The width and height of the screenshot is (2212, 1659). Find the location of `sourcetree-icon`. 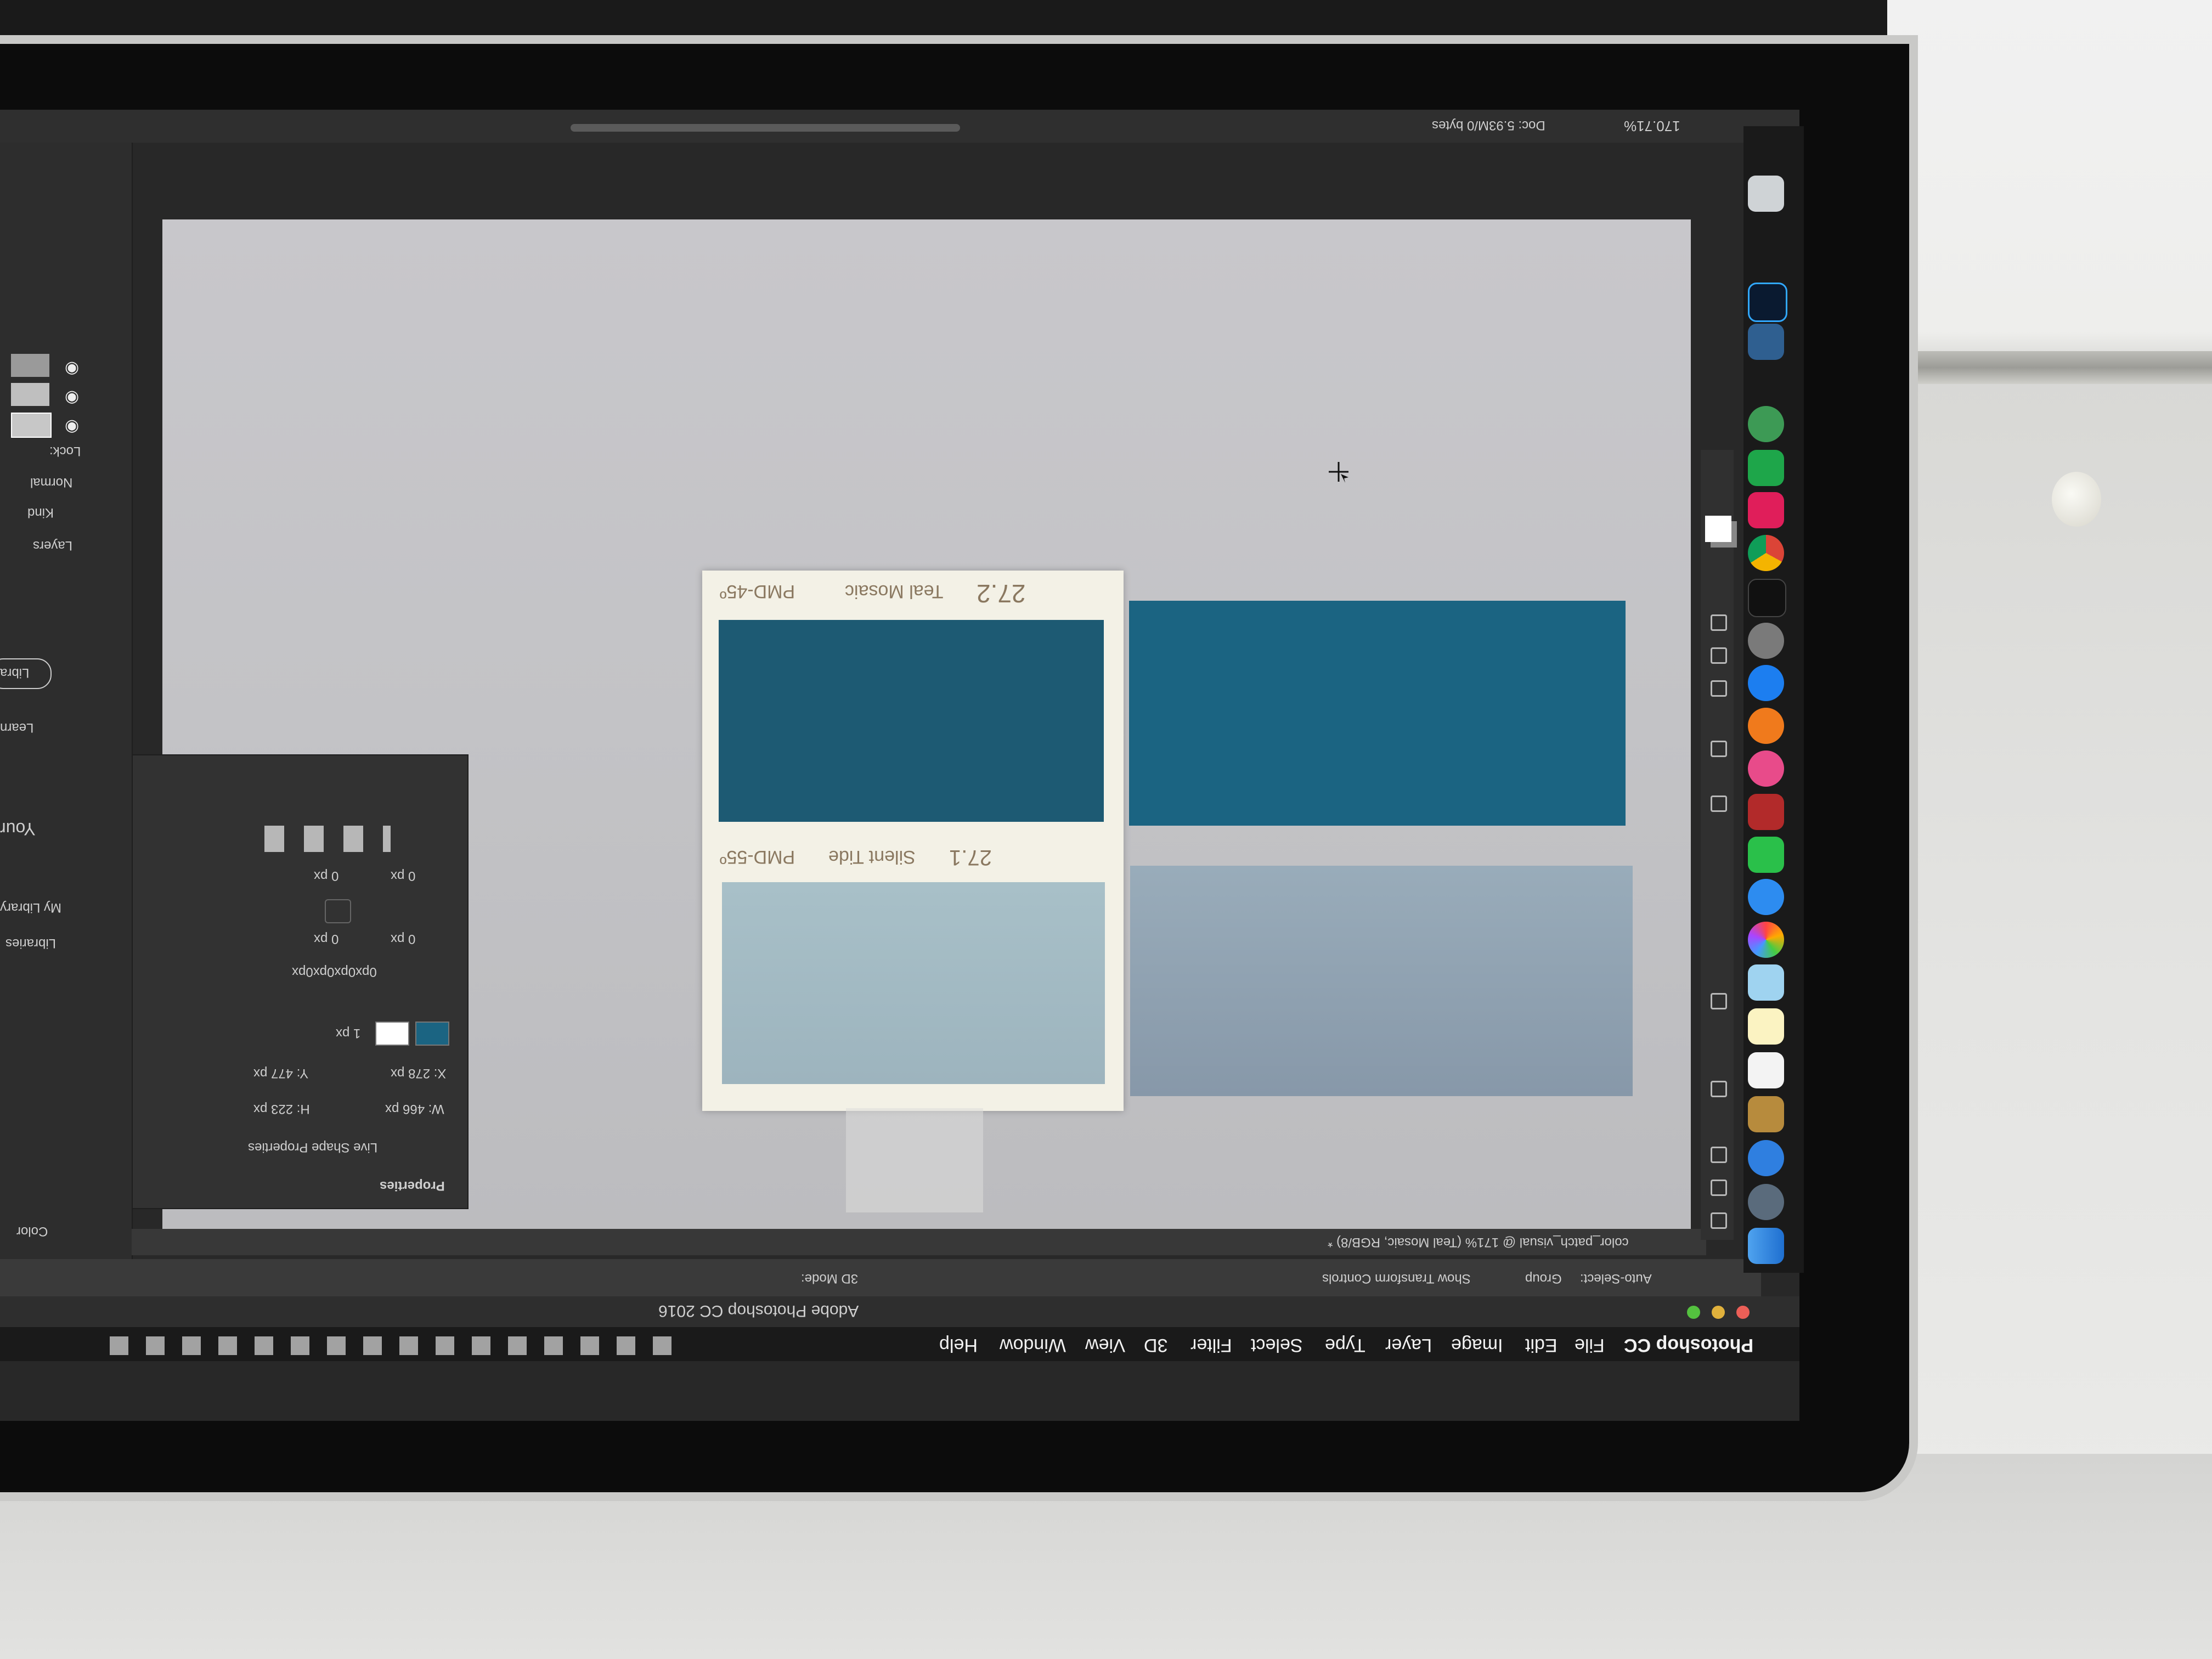

sourcetree-icon is located at coordinates (1766, 468).